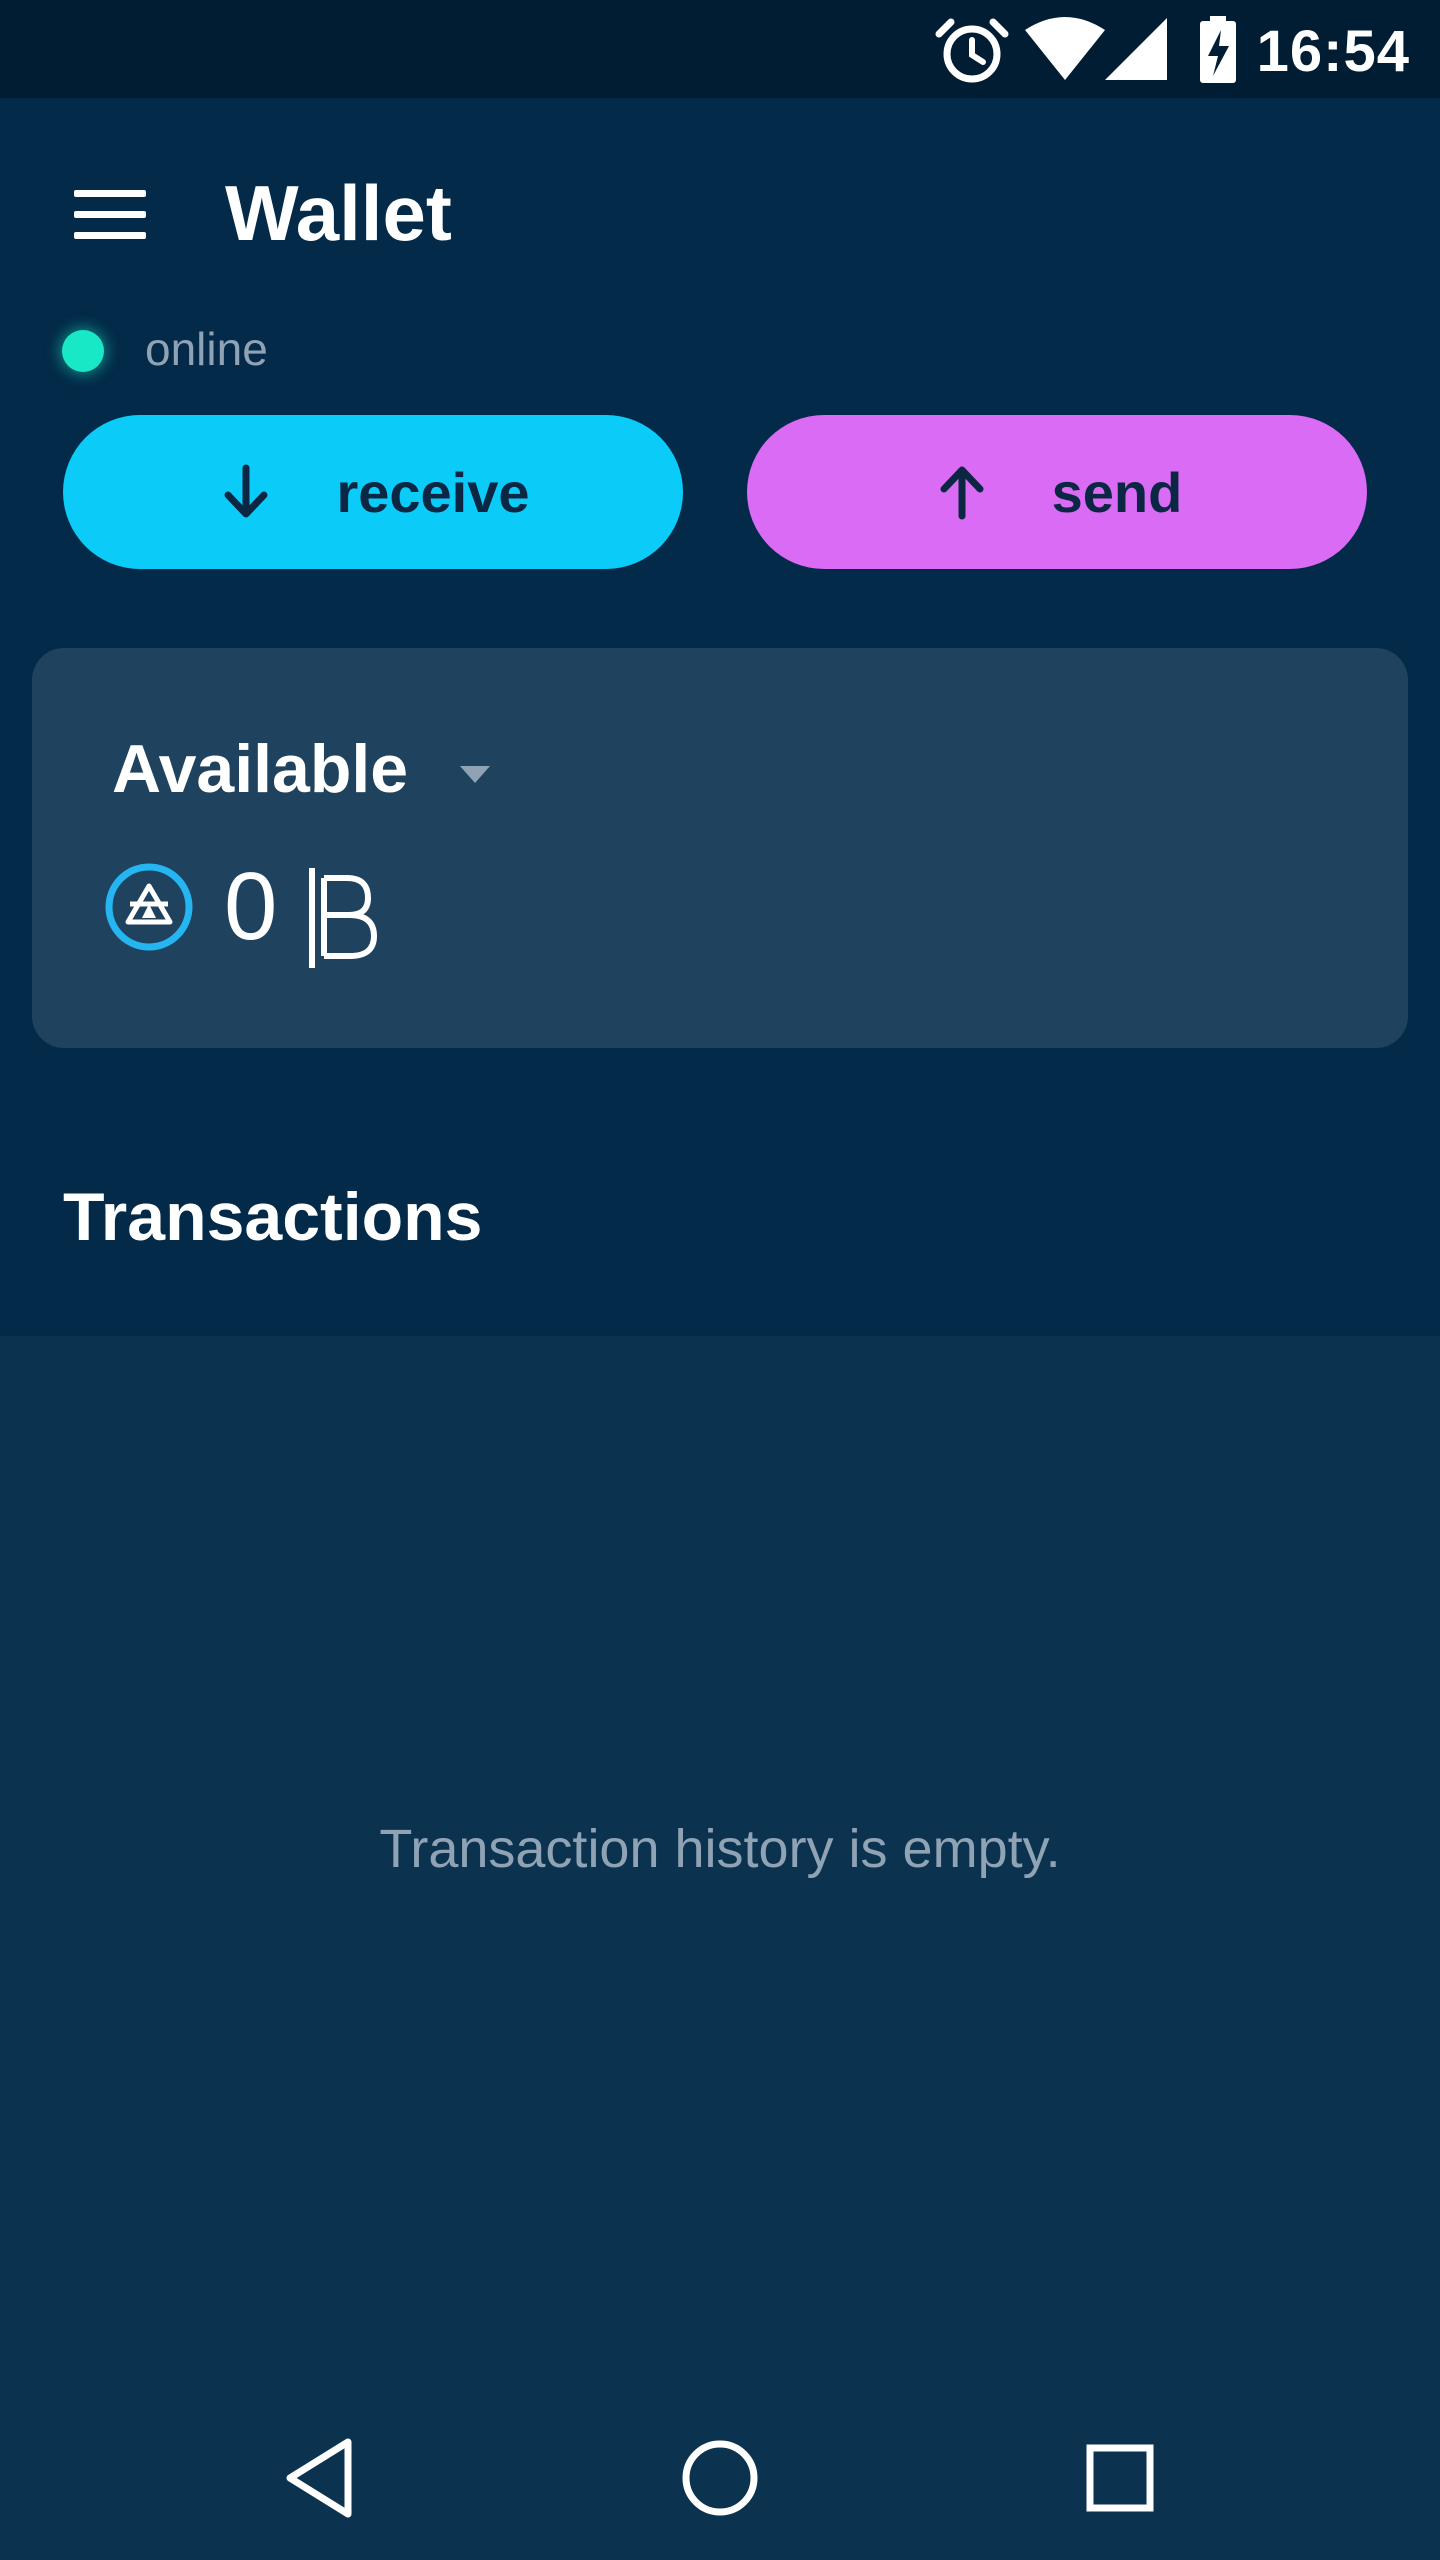 The image size is (1440, 2560). Describe the element at coordinates (433, 492) in the screenshot. I see `receive-button-label: receive` at that location.